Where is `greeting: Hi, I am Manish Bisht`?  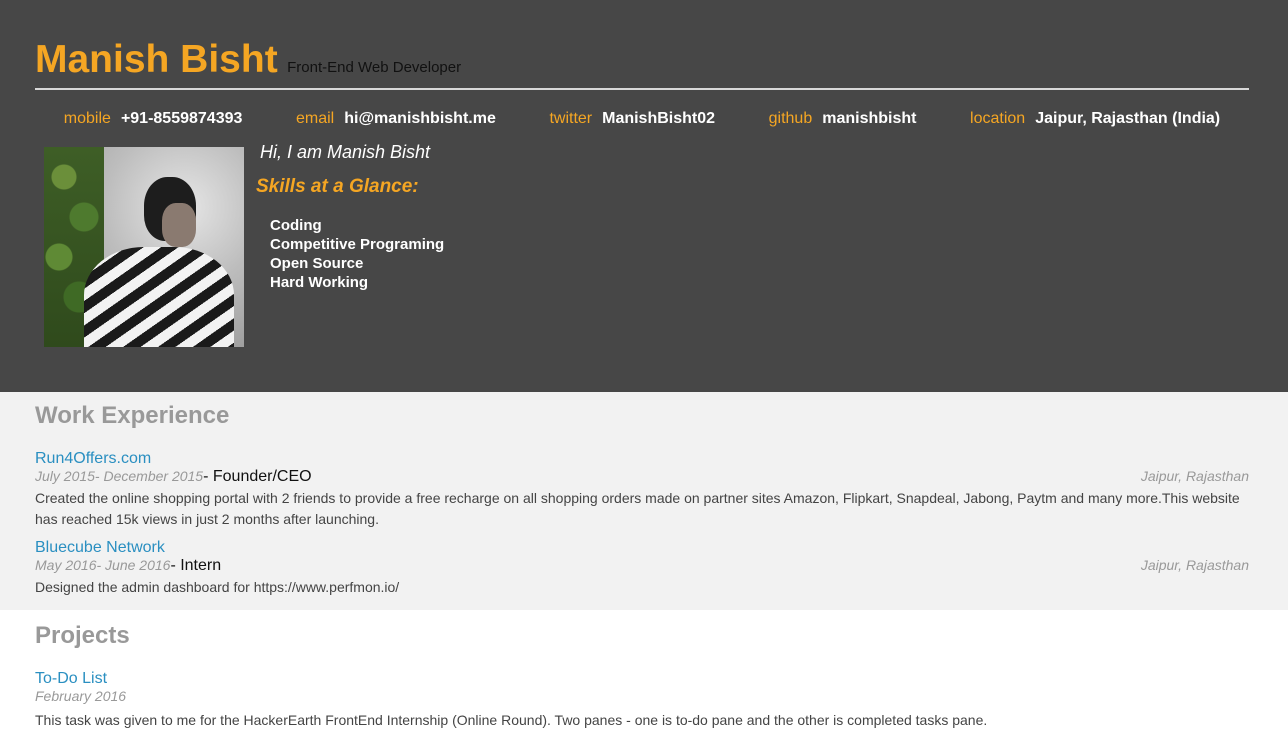
greeting: Hi, I am Manish Bisht is located at coordinates (345, 152).